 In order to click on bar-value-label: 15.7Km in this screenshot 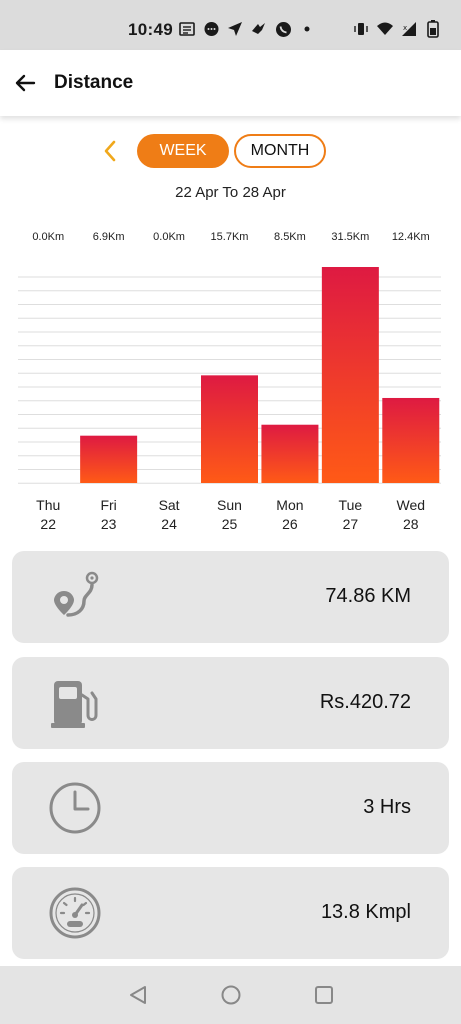, I will do `click(230, 237)`.